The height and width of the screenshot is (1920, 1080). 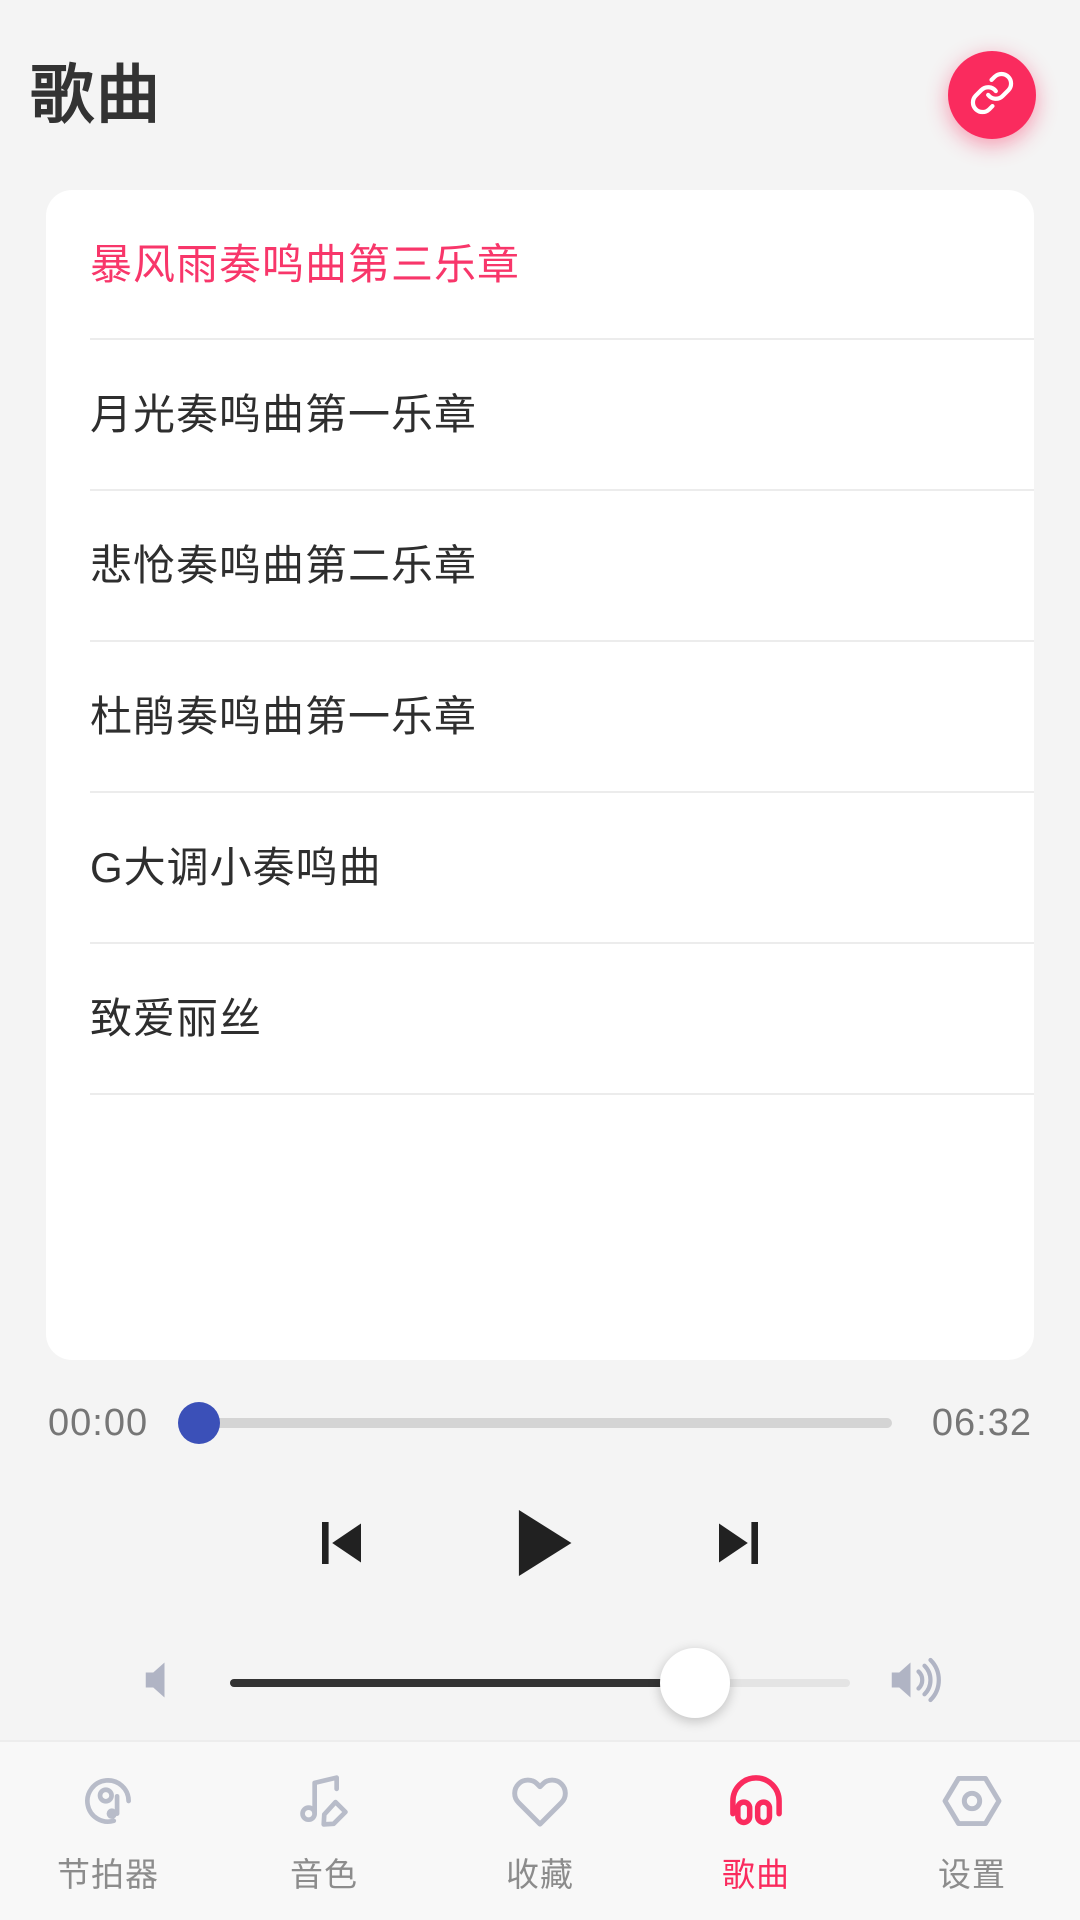 What do you see at coordinates (972, 1801) in the screenshot?
I see `settings-hex-icon` at bounding box center [972, 1801].